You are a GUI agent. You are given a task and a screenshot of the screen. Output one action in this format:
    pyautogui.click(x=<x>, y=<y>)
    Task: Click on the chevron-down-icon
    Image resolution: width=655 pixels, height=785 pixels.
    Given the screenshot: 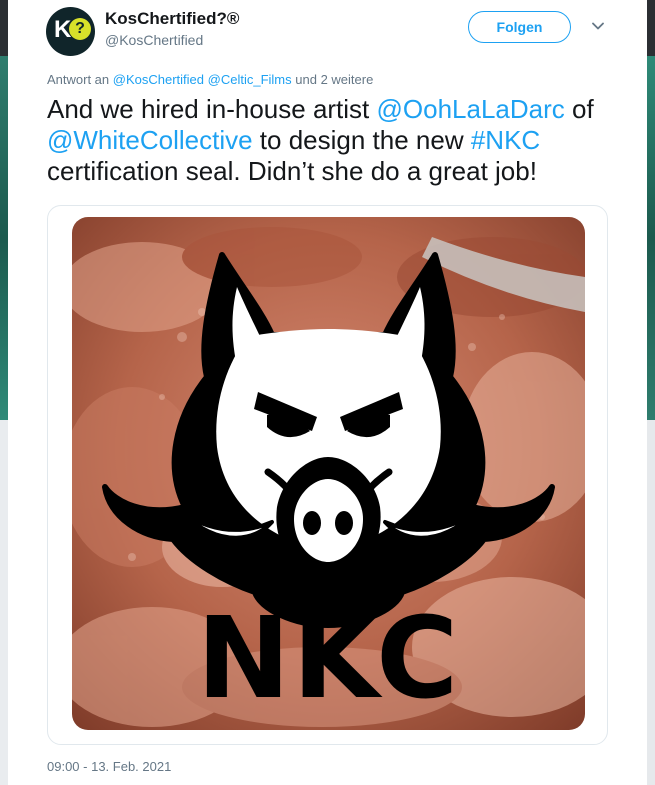 What is the action you would take?
    pyautogui.click(x=598, y=26)
    